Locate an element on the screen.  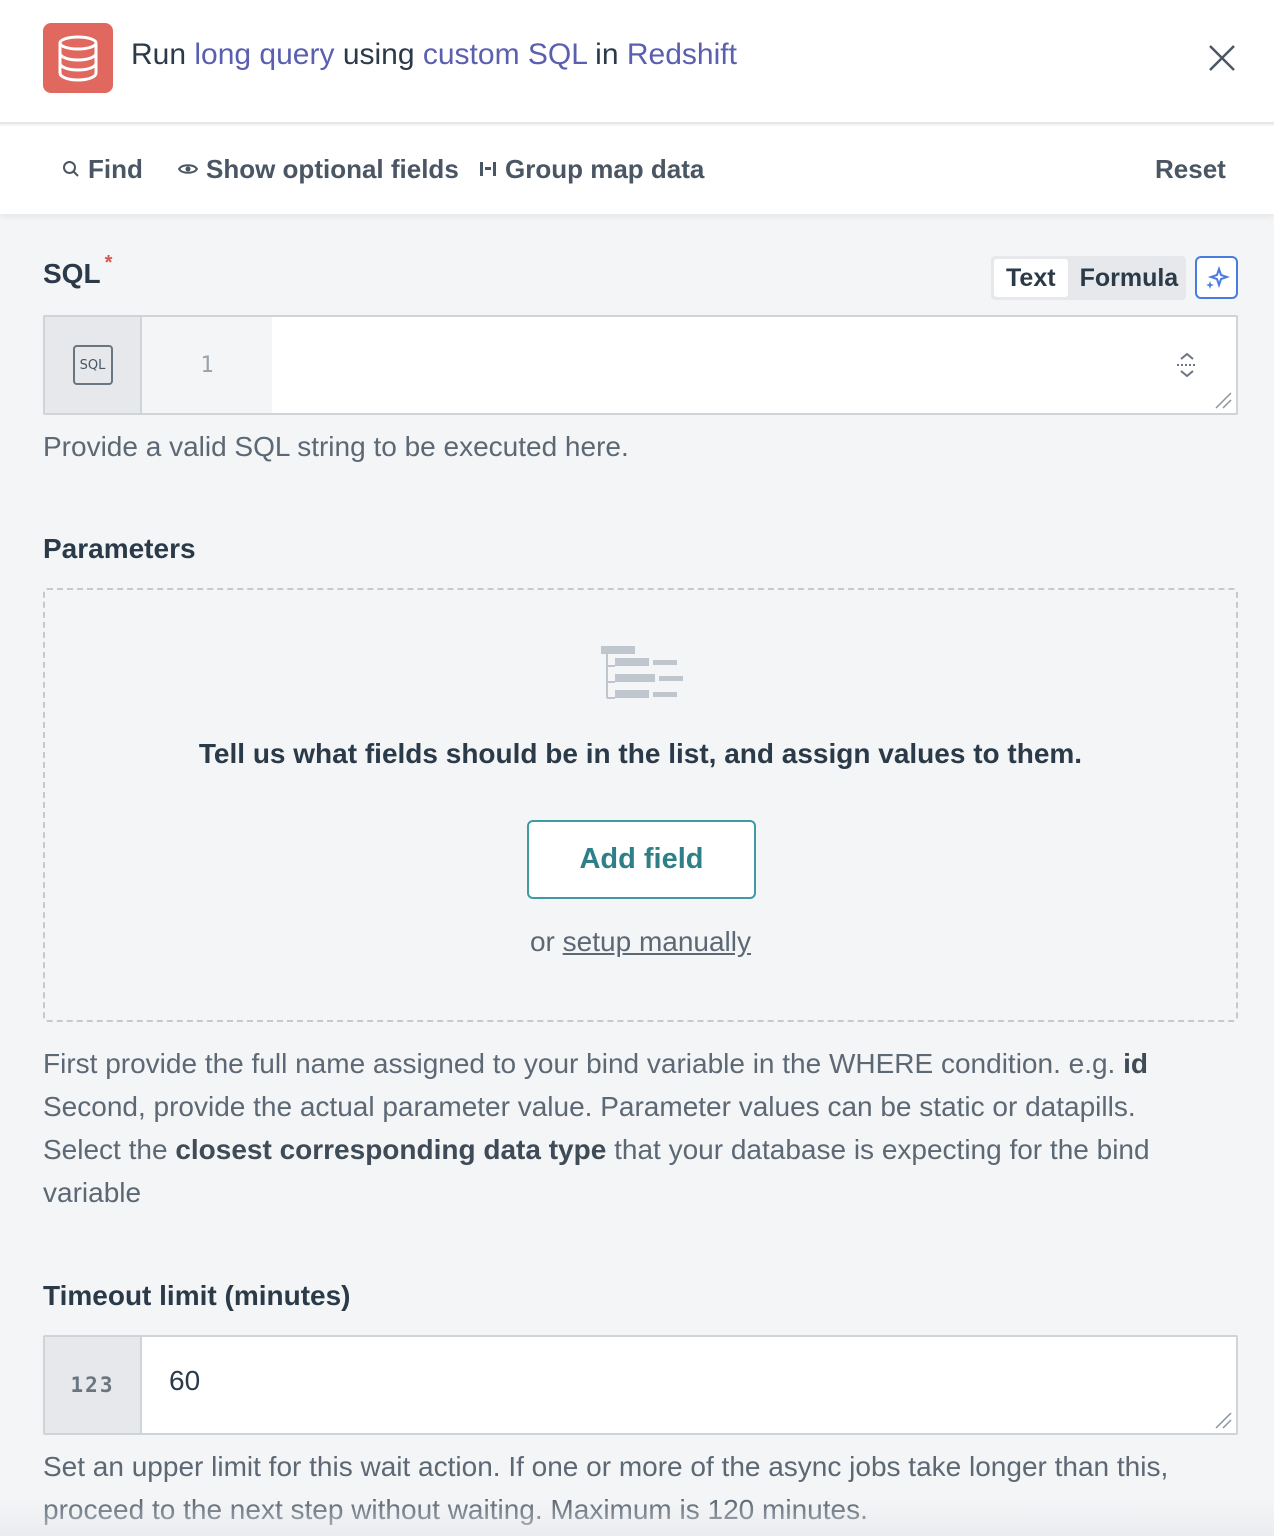
mode-formula-option: Formula is located at coordinates (1129, 278).